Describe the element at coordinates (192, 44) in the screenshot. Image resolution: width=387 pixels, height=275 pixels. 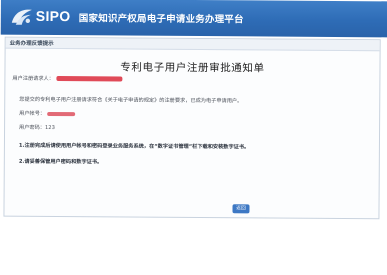
I see `tab-bar: 业务办理反馈提示` at that location.